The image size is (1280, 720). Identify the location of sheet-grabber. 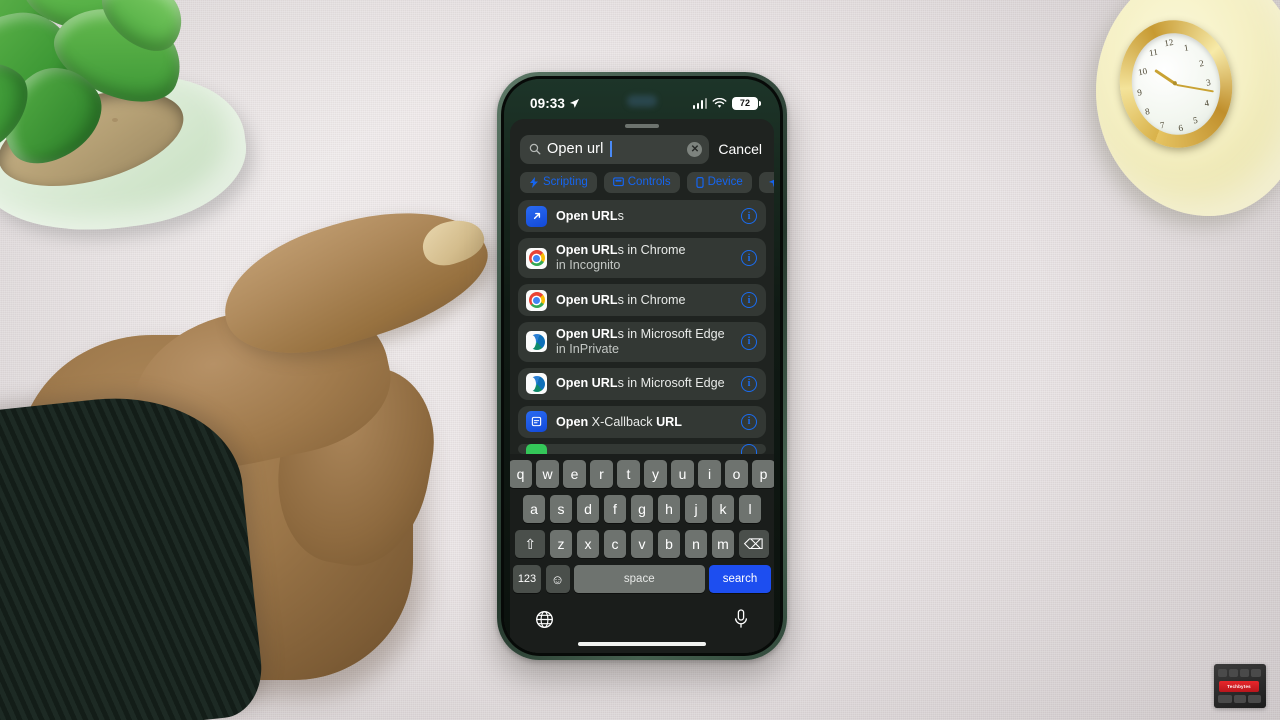
(642, 126).